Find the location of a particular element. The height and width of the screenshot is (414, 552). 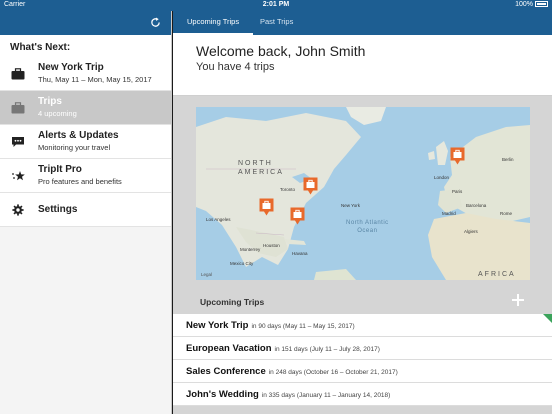

sidebar-item-alerts: Alerts & Updates Monitoring your travel is located at coordinates (85, 142).